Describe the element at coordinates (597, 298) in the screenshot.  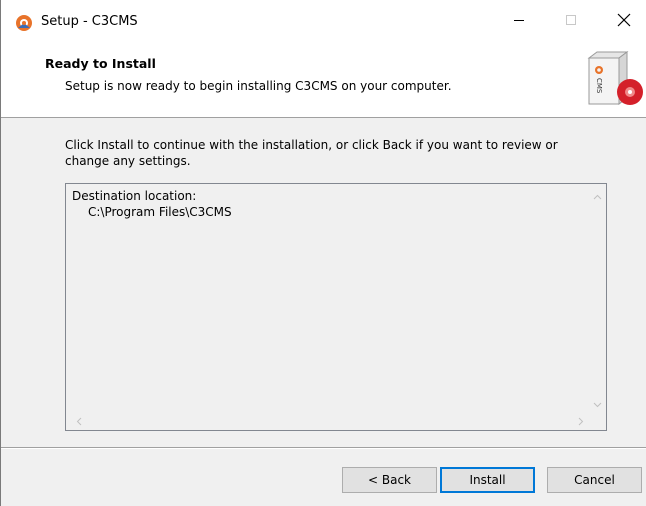
I see `vertical-scrollbar` at that location.